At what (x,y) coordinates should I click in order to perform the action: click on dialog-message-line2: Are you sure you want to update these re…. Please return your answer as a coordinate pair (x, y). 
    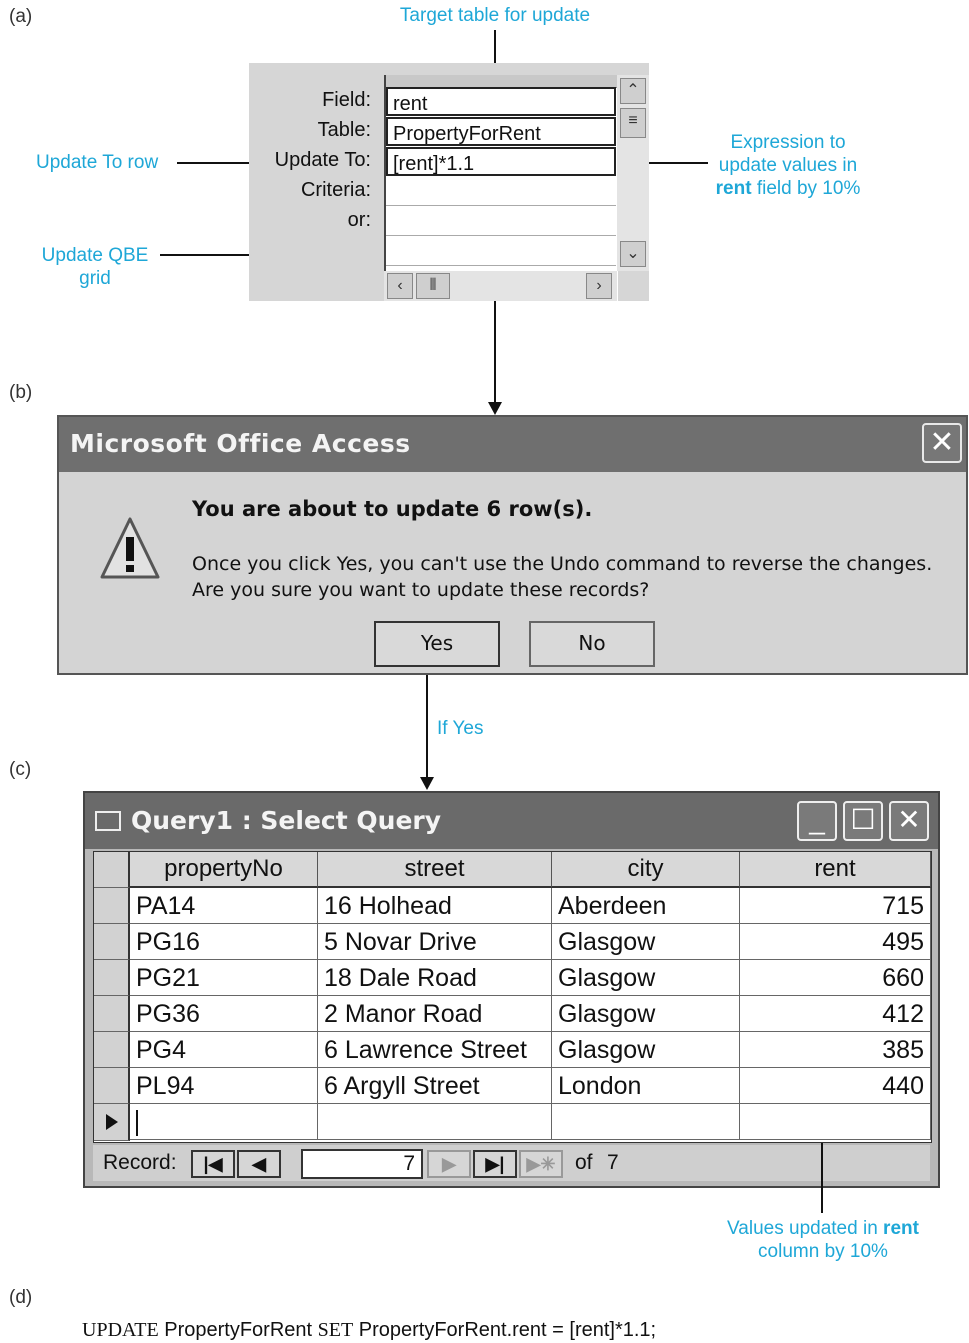
    Looking at the image, I should click on (421, 590).